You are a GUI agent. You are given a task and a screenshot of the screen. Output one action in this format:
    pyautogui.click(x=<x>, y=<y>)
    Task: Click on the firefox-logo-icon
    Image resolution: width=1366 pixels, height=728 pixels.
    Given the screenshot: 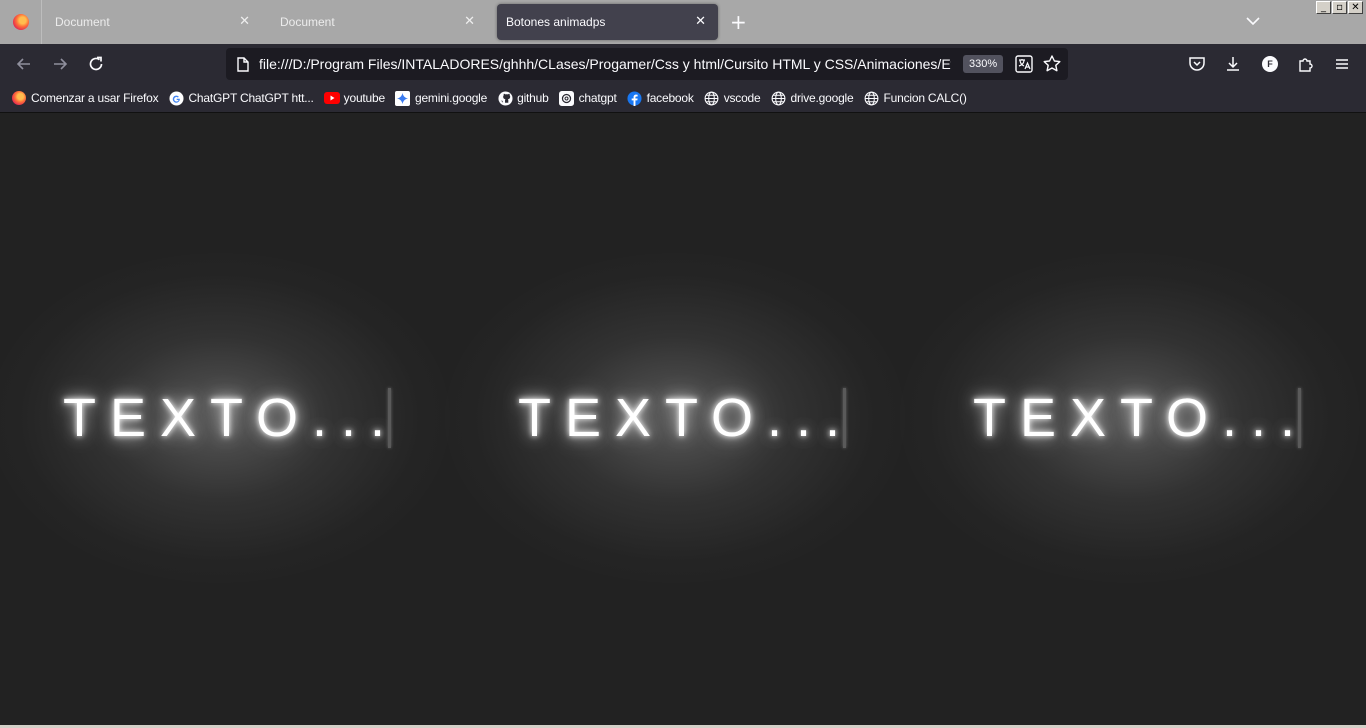 What is the action you would take?
    pyautogui.click(x=20, y=22)
    